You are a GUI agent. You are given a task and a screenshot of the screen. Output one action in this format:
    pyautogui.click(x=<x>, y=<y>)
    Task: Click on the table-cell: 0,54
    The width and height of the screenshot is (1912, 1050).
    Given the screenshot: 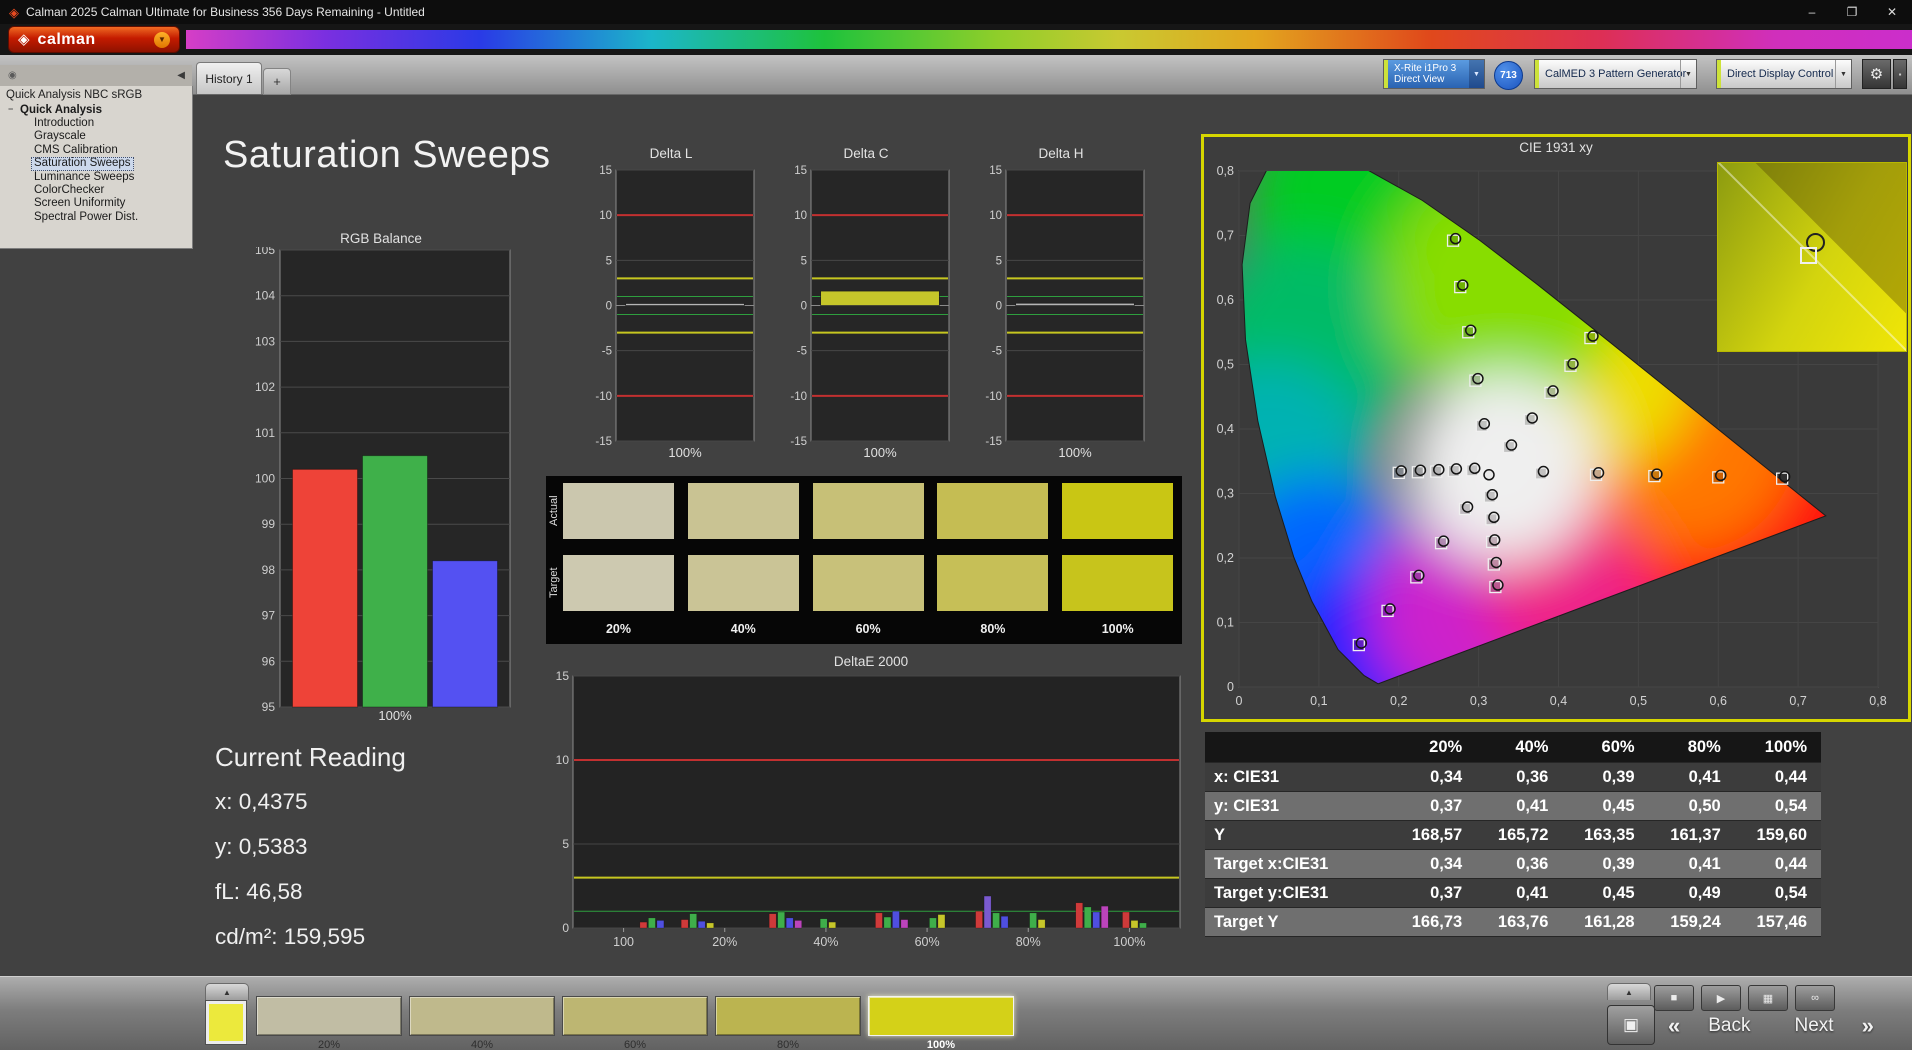 What is the action you would take?
    pyautogui.click(x=1777, y=893)
    